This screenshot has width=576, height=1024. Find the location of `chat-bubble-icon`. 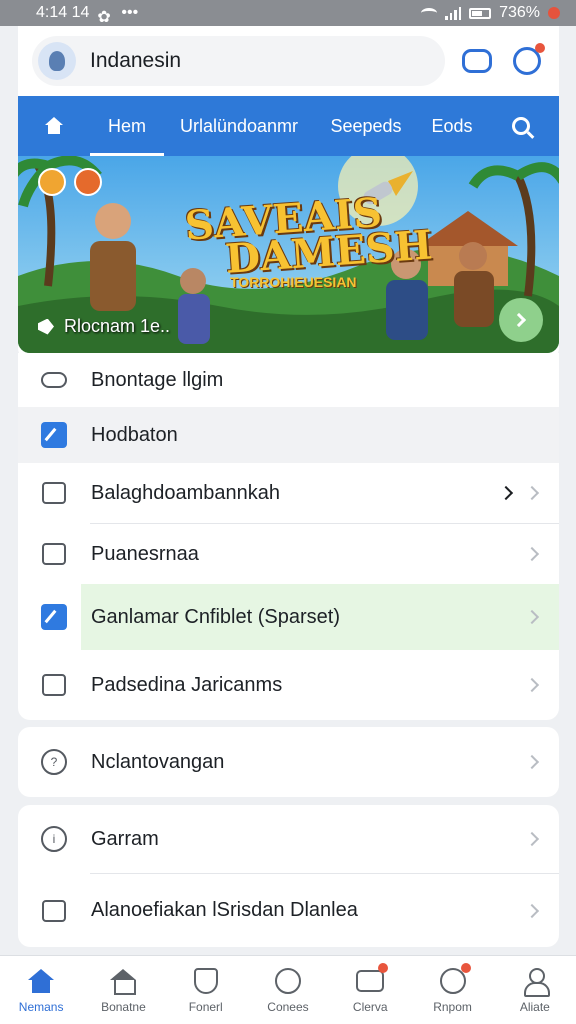

chat-bubble-icon is located at coordinates (288, 981).